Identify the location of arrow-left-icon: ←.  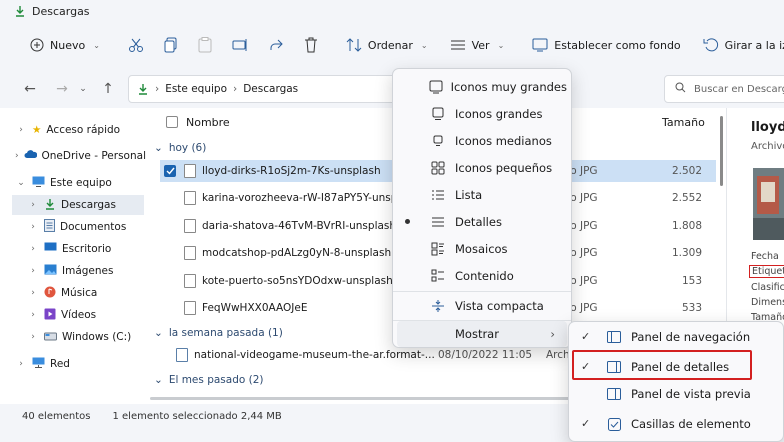
(30, 89).